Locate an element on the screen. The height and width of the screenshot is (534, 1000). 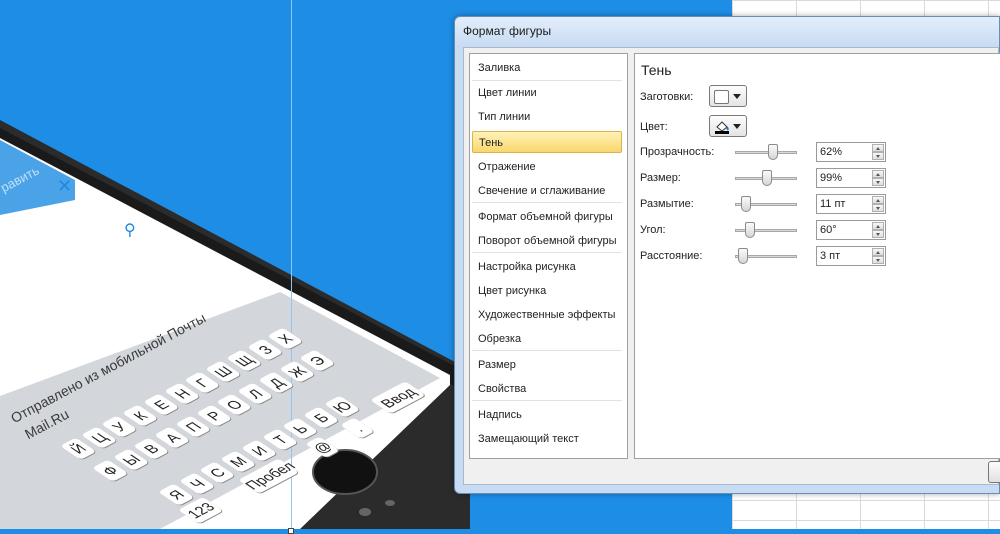
category-item: Тип линии is located at coordinates (547, 117).